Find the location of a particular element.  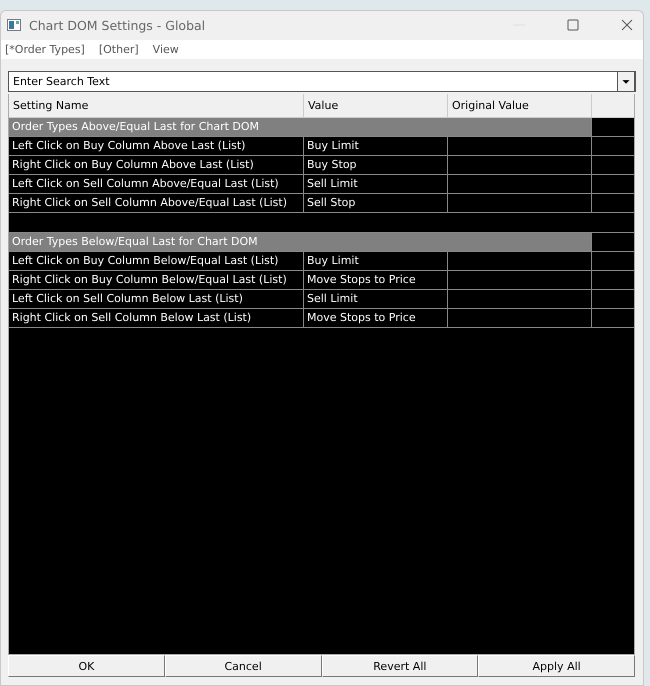

menu-item: View is located at coordinates (165, 49).